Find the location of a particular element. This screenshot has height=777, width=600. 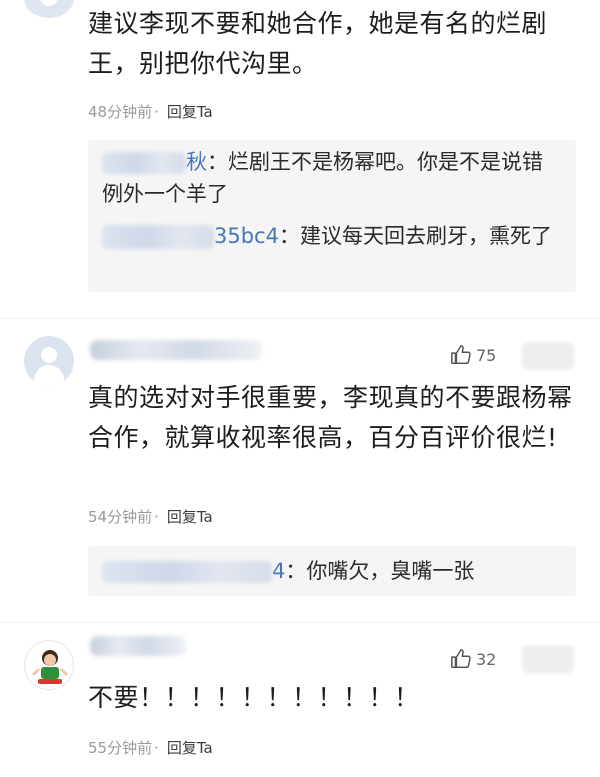

comment-1-reply-button: 回复Ta is located at coordinates (190, 112).